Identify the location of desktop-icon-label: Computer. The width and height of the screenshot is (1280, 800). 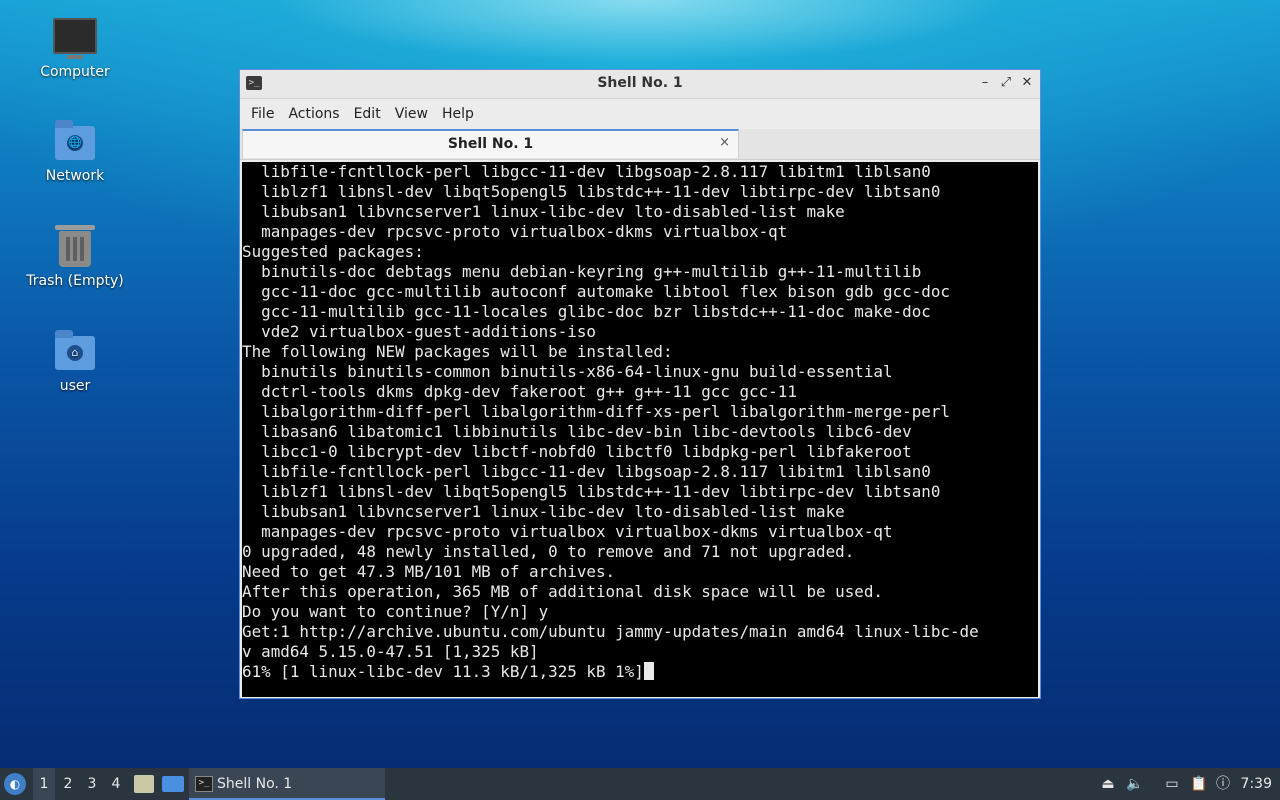
(75, 72).